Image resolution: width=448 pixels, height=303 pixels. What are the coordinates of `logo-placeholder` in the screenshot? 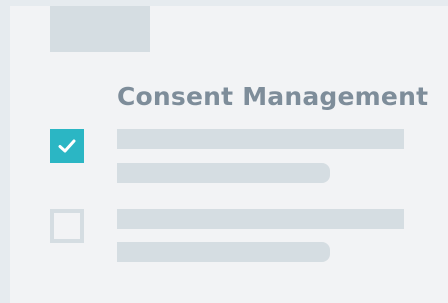 It's located at (100, 29).